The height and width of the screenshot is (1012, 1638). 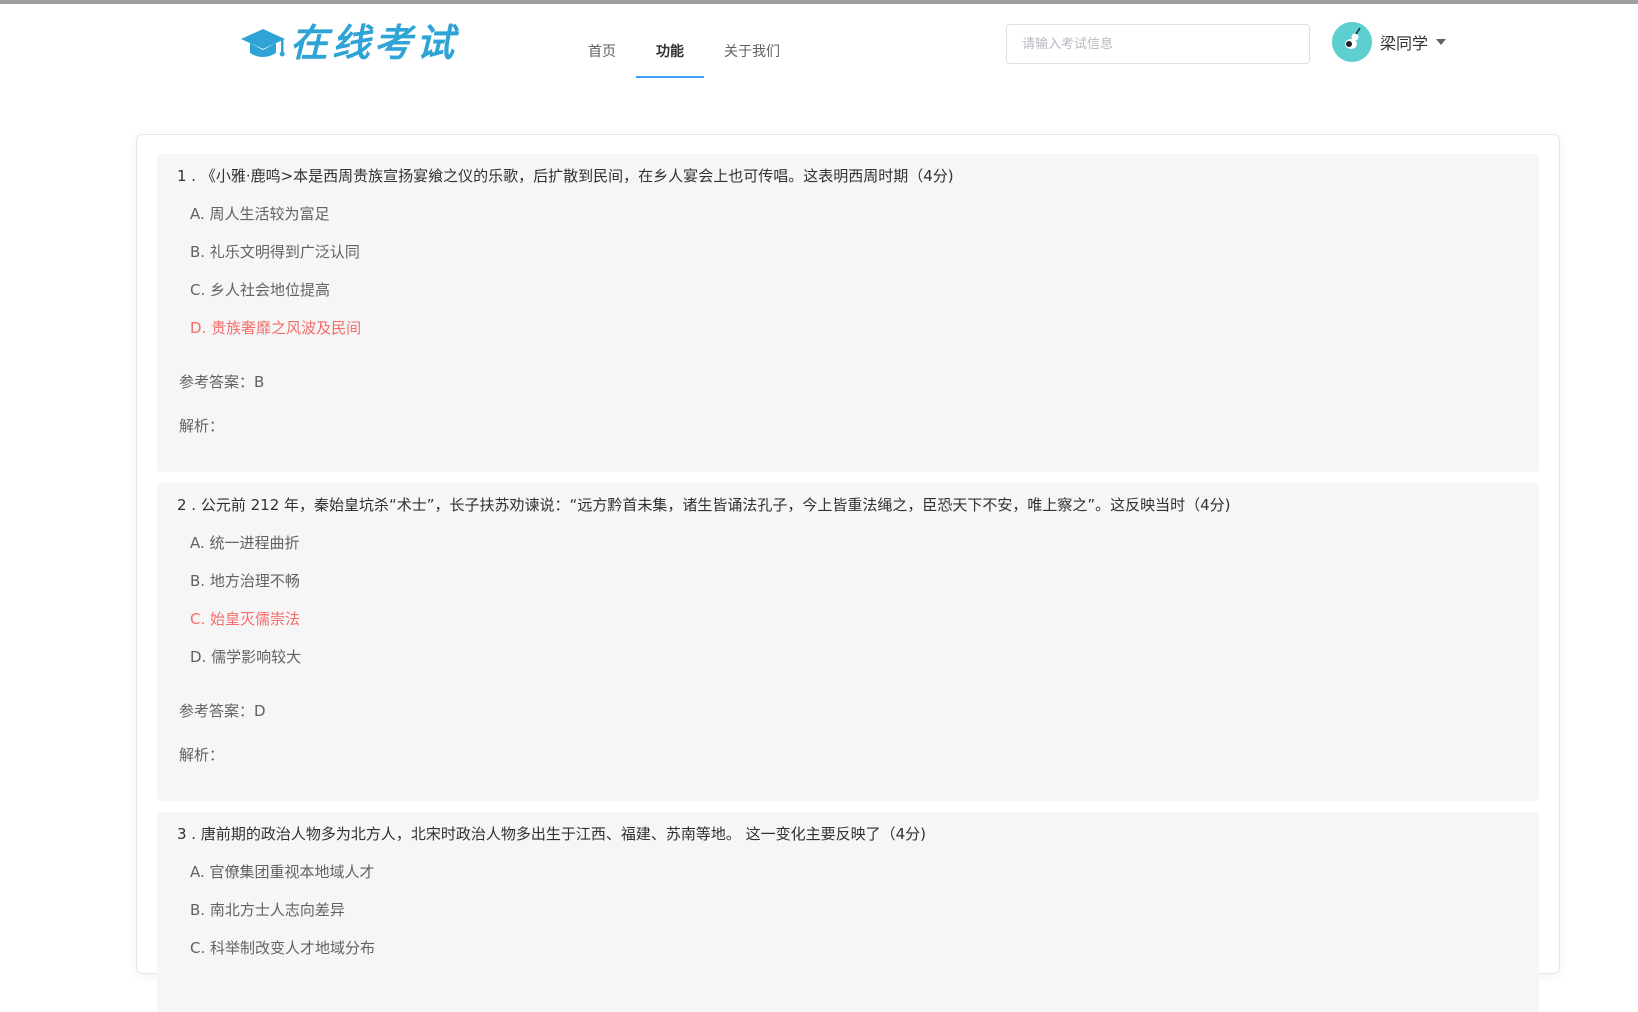 I want to click on search-input, so click(x=1158, y=44).